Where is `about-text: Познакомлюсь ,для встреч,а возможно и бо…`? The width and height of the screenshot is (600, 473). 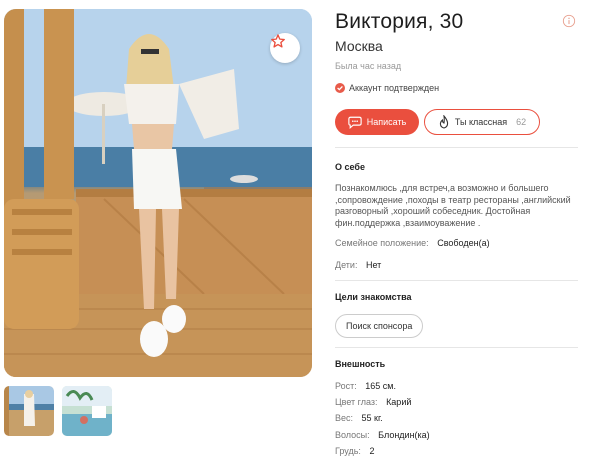
about-text: Познакомлюсь ,для встреч,а возможно и бо… is located at coordinates (453, 205).